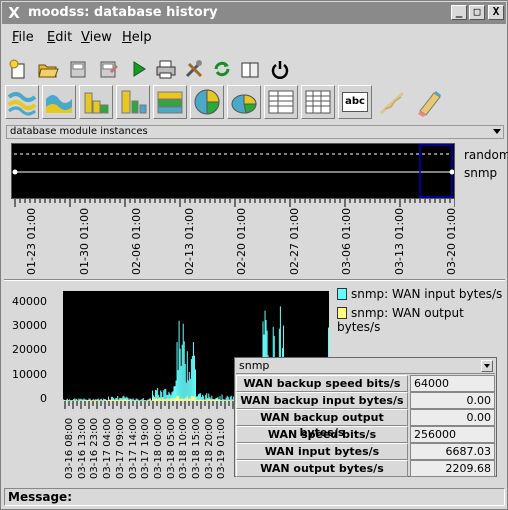  What do you see at coordinates (133, 448) in the screenshot?
I see `x-tick-label: 03-17 14:00` at bounding box center [133, 448].